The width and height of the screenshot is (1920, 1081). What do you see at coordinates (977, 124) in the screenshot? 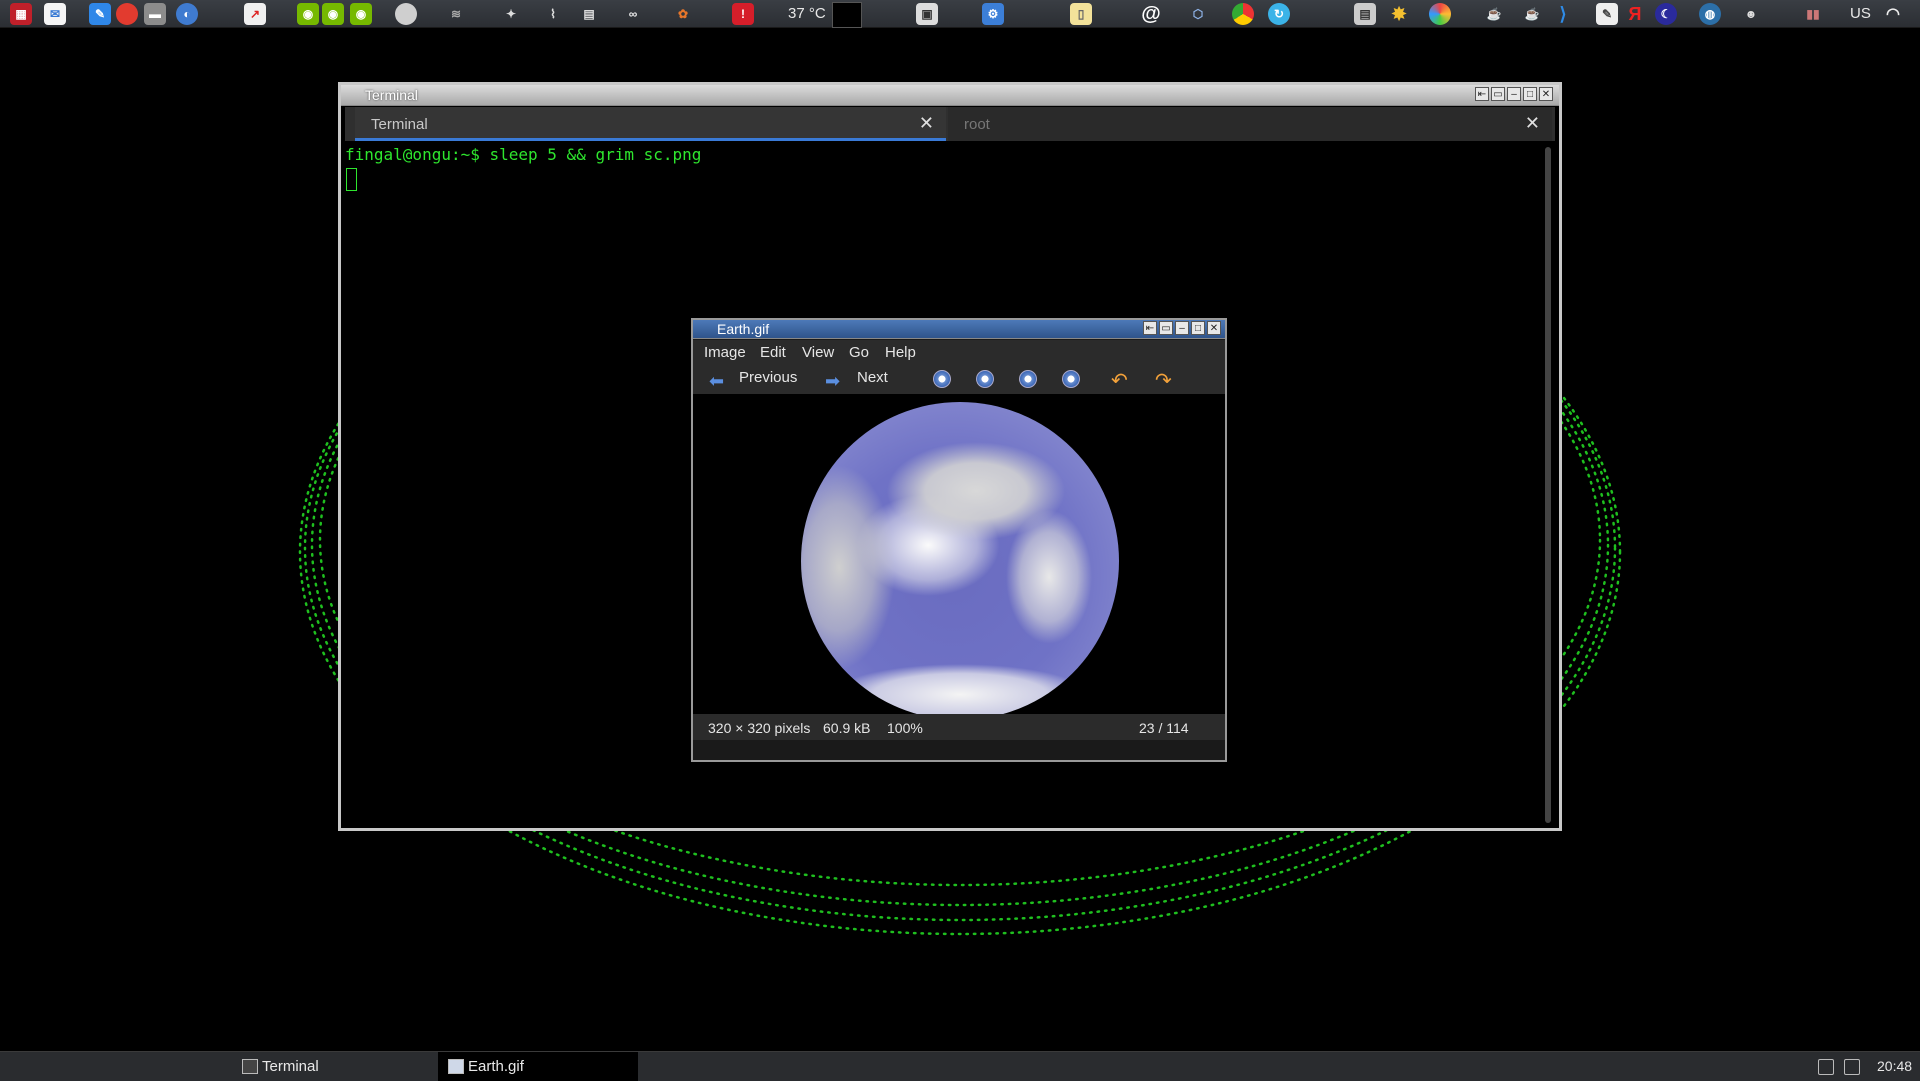
I see `tab-label: root` at bounding box center [977, 124].